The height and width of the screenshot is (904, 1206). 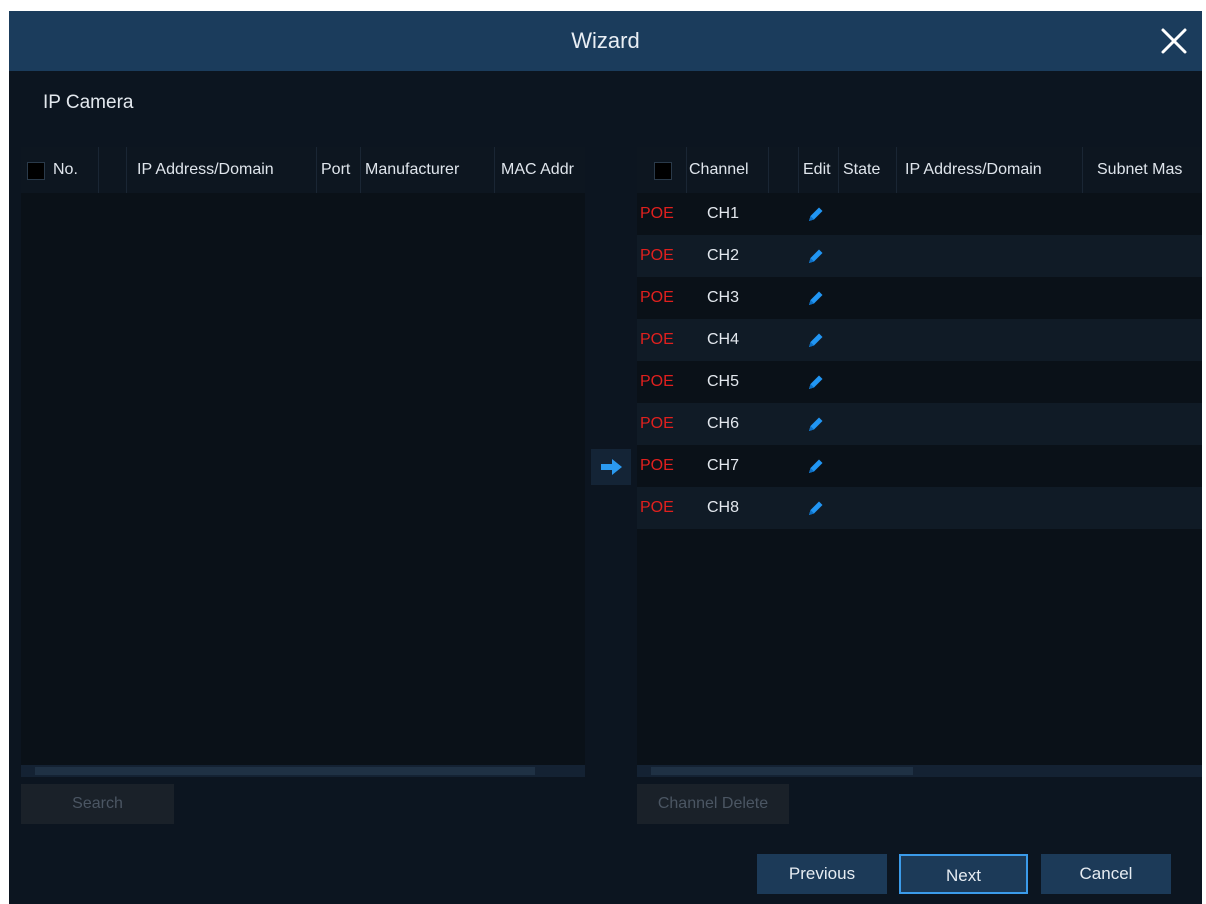 I want to click on cancel-button: Cancel, so click(x=1106, y=874).